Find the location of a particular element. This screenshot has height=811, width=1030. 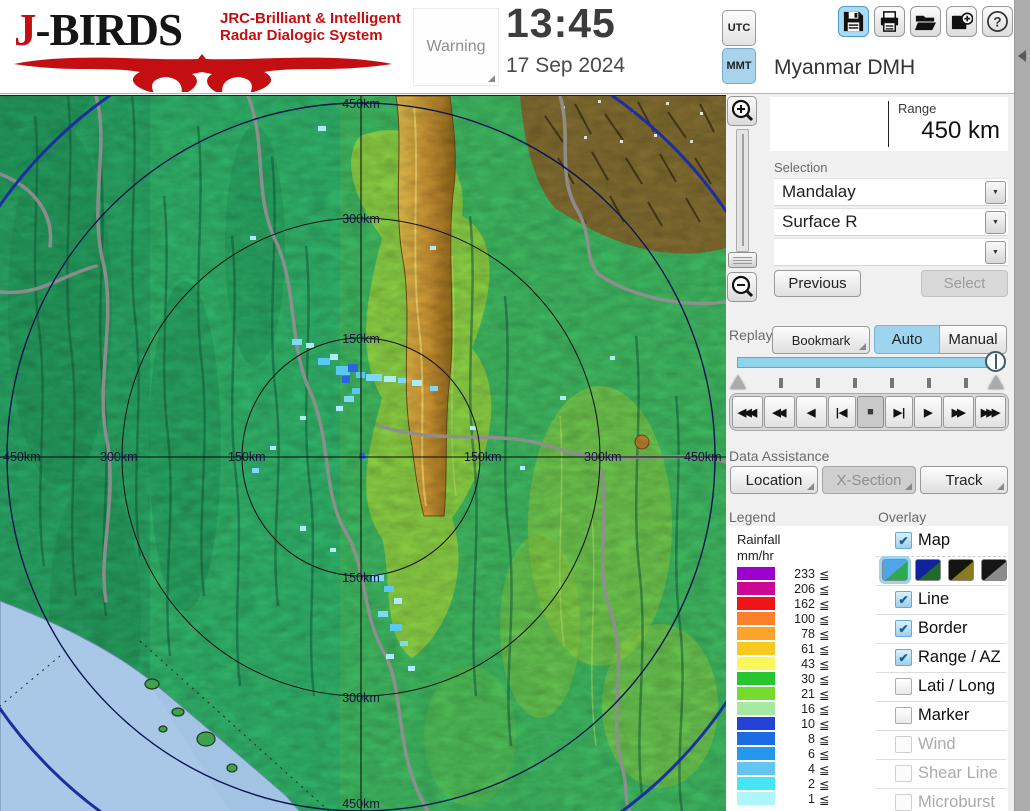

legend-label: Legend is located at coordinates (752, 517).